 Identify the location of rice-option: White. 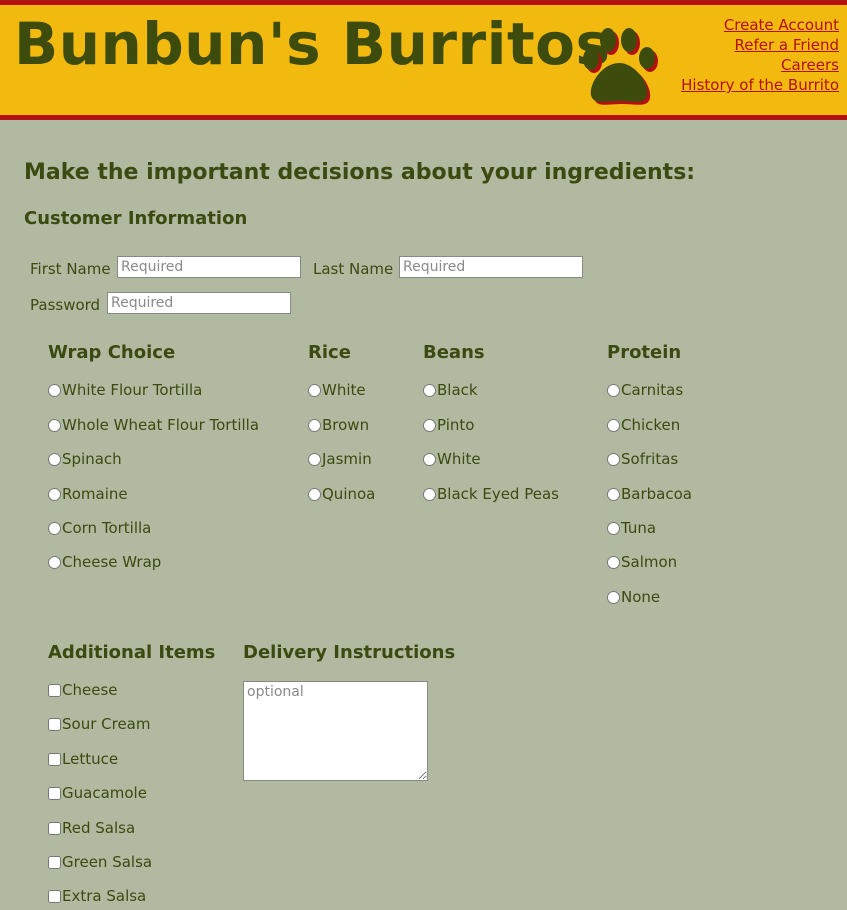
(337, 390).